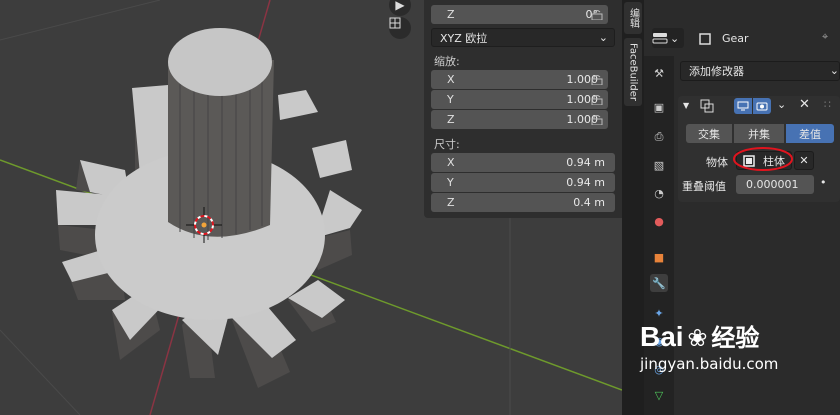  What do you see at coordinates (707, 106) in the screenshot?
I see `boolean-modifier-icon` at bounding box center [707, 106].